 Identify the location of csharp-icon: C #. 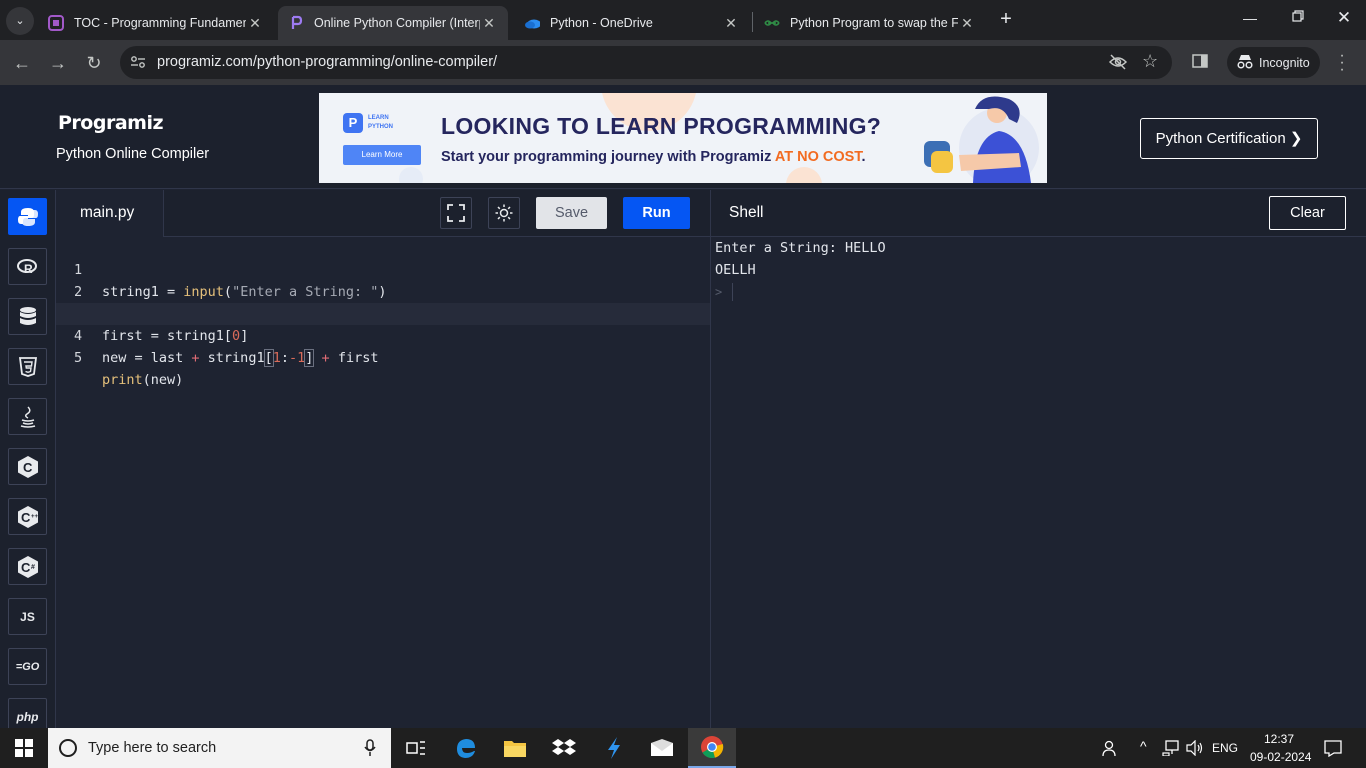
(27, 566).